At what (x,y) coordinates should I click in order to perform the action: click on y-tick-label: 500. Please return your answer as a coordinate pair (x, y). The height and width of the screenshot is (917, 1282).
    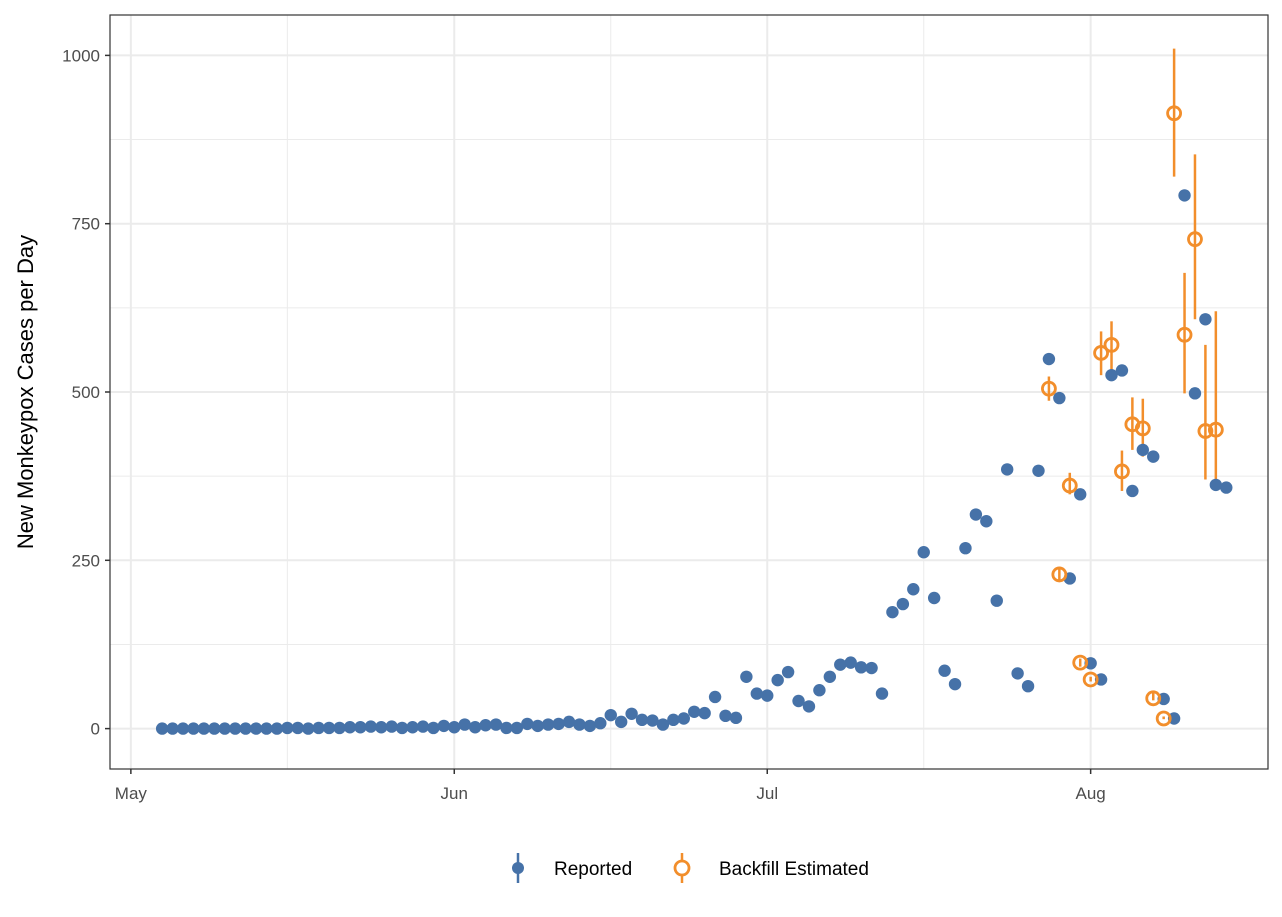
    Looking at the image, I should click on (86, 392).